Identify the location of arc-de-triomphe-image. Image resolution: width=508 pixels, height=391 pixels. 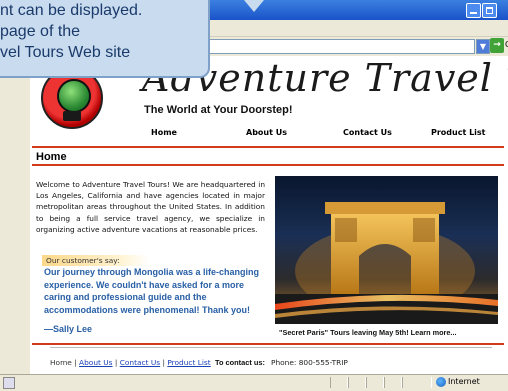
(386, 263).